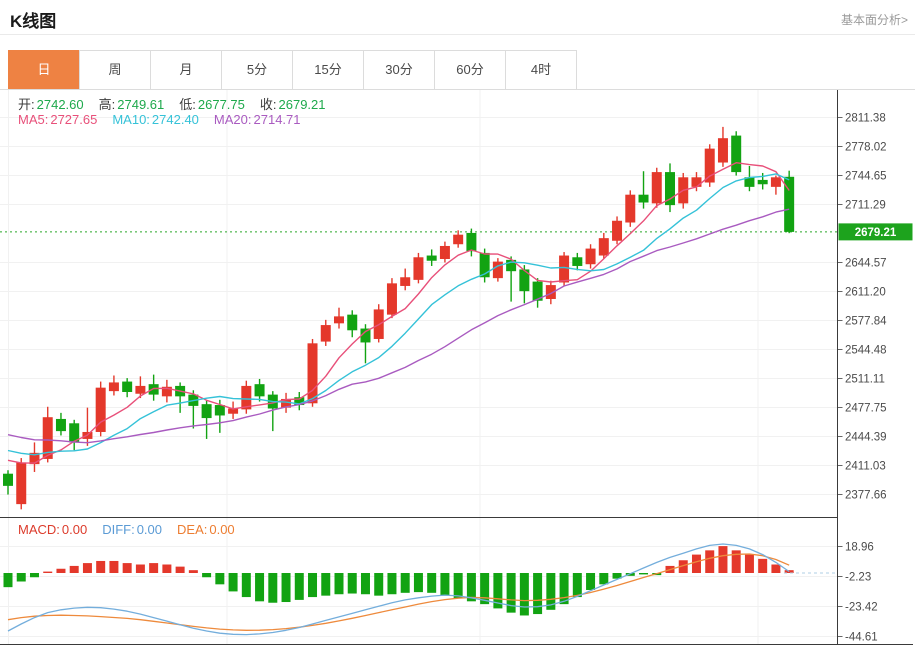  I want to click on tab-日: 日, so click(44, 70).